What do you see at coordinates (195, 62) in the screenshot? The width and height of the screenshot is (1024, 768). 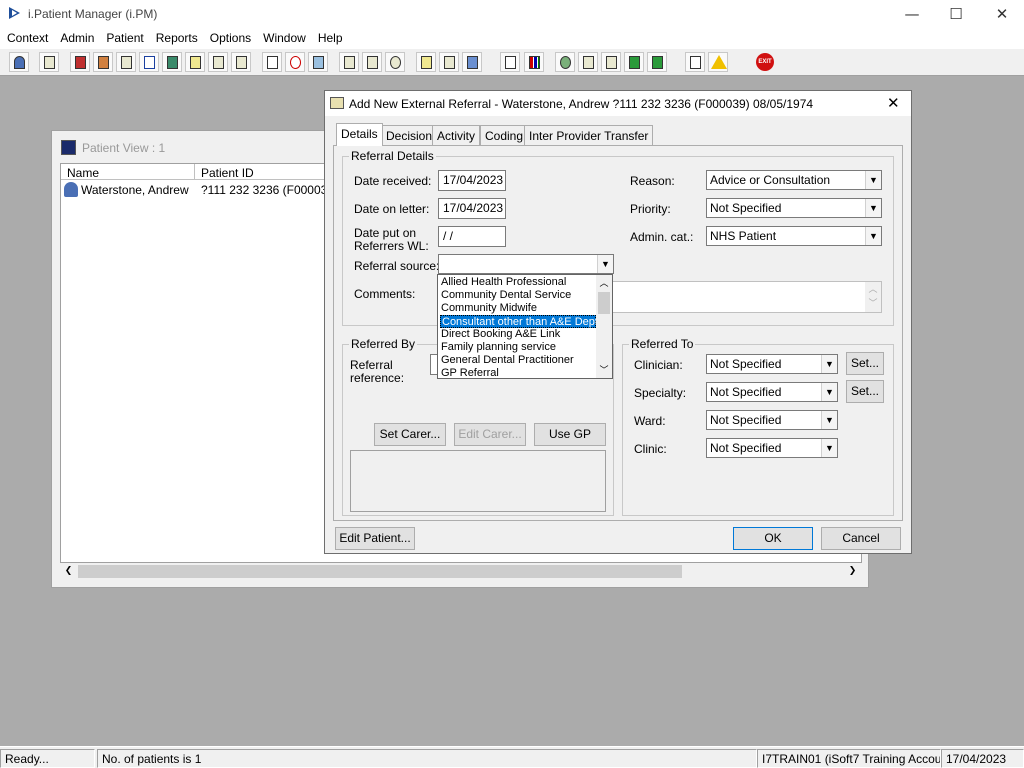 I see `note-icon` at bounding box center [195, 62].